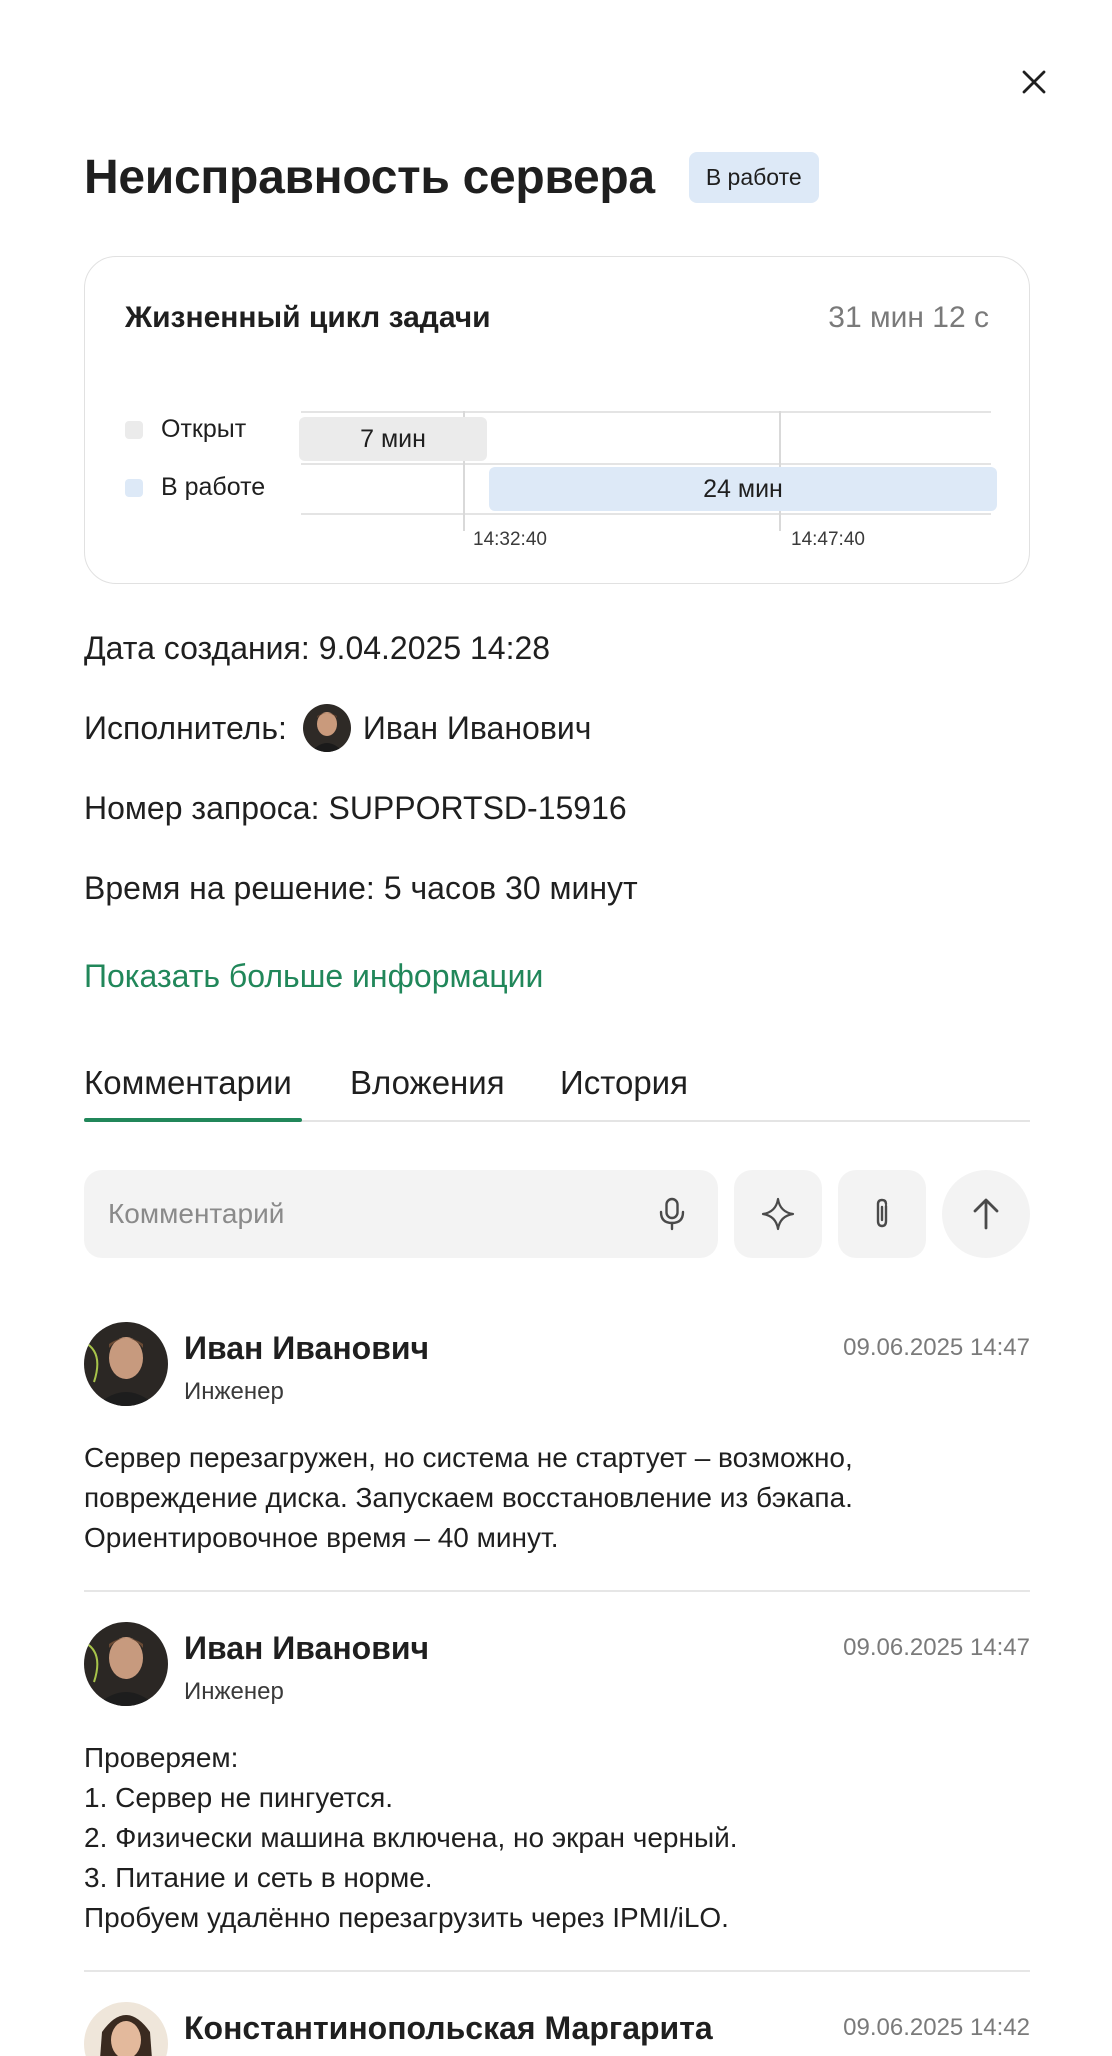  Describe the element at coordinates (510, 888) in the screenshot. I see `resolve-time-value: 5 часов 30 минут` at that location.